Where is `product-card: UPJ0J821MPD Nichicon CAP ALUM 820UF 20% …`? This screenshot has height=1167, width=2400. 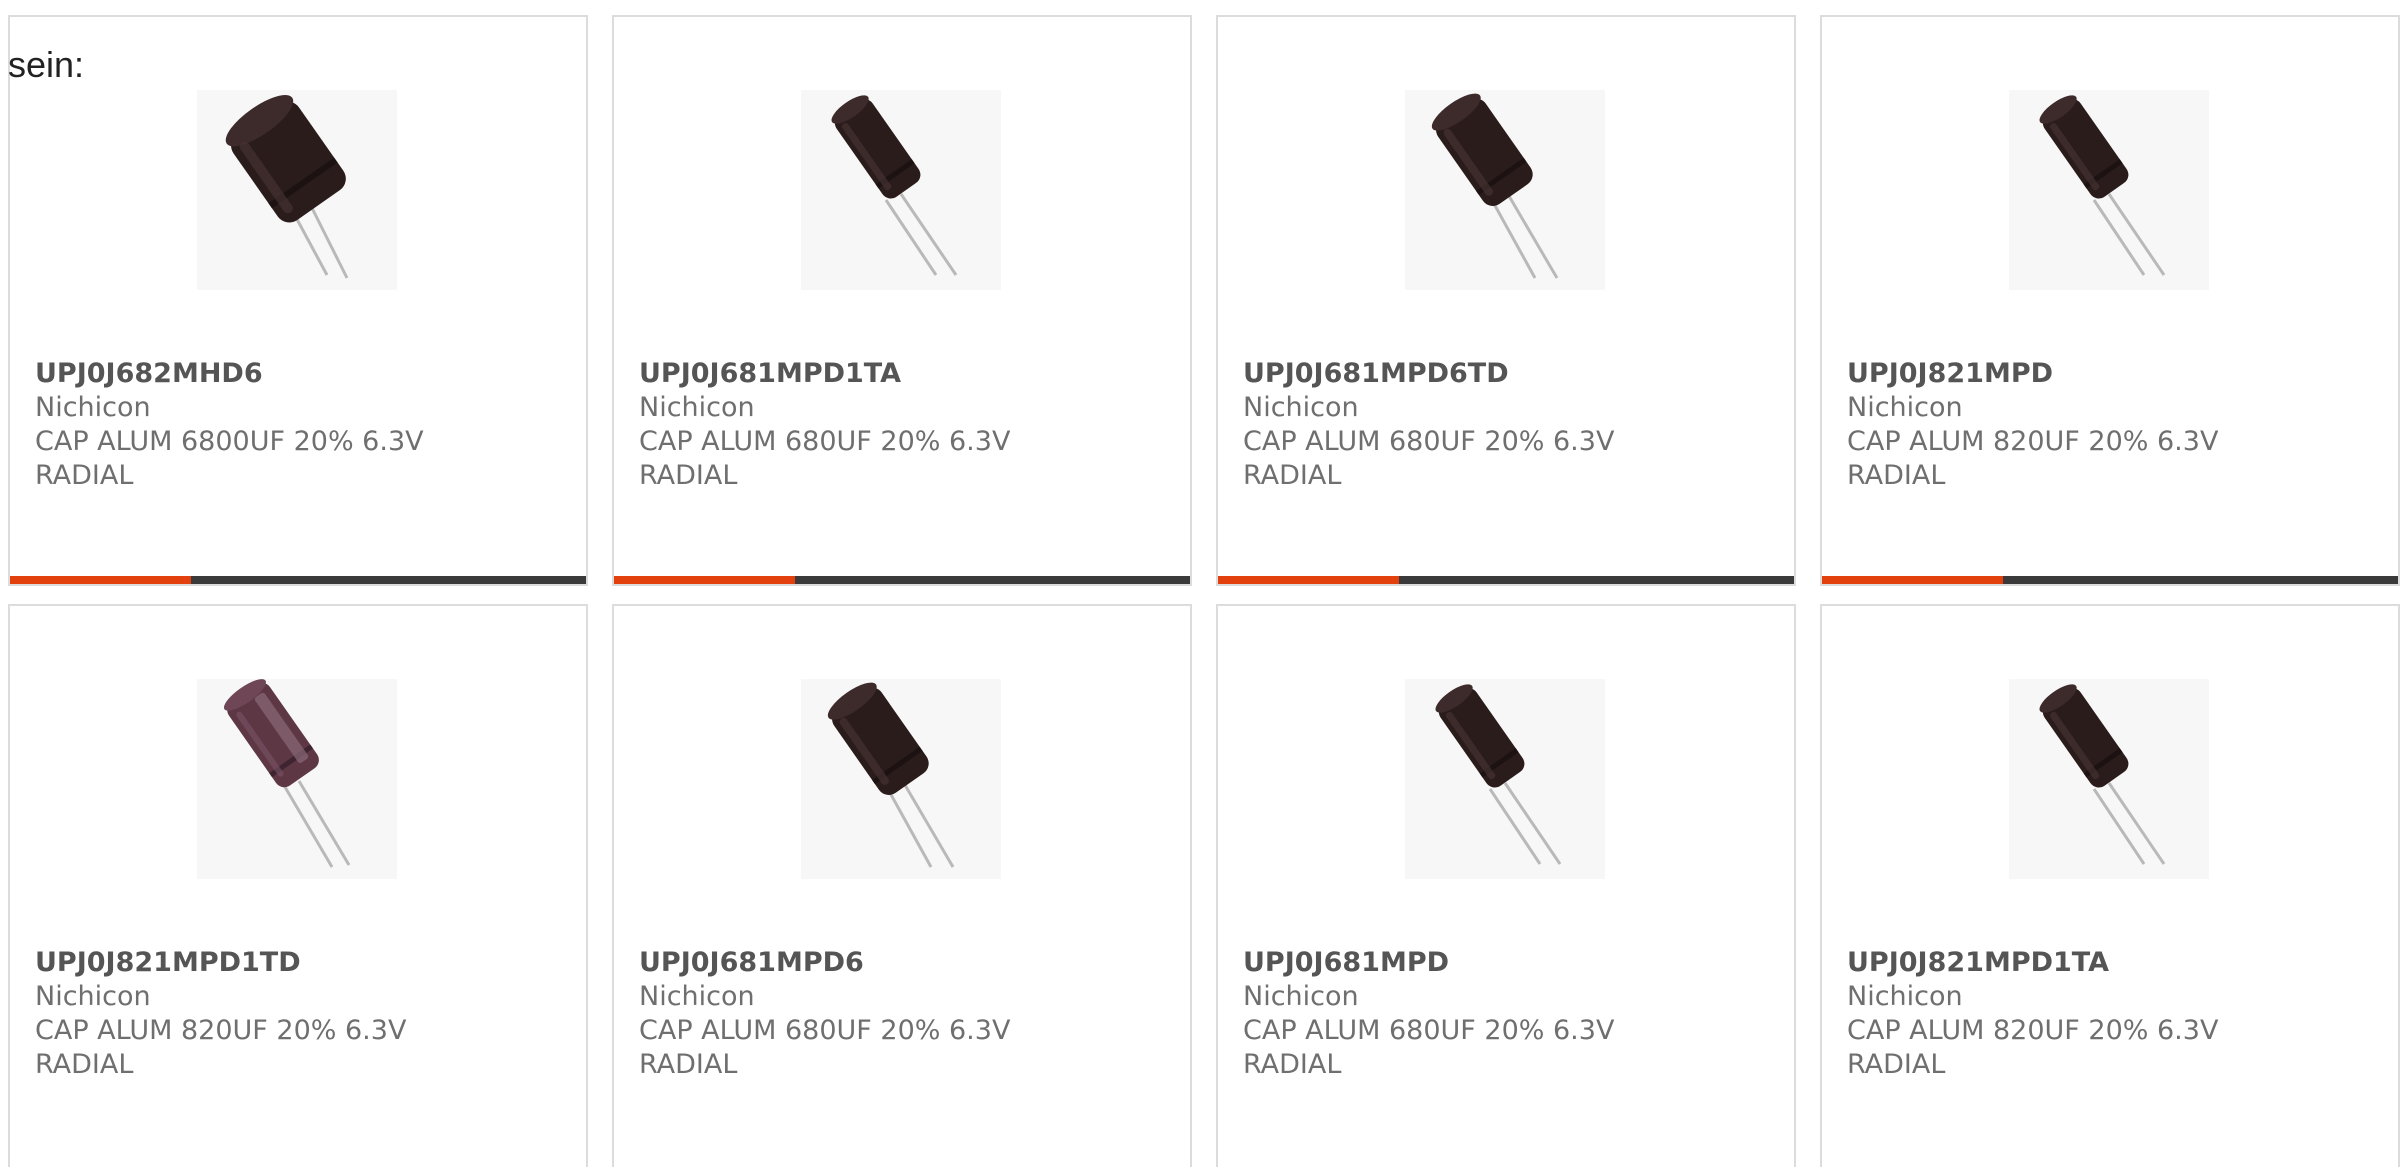
product-card: UPJ0J821MPD Nichicon CAP ALUM 820UF 20% … is located at coordinates (2110, 300).